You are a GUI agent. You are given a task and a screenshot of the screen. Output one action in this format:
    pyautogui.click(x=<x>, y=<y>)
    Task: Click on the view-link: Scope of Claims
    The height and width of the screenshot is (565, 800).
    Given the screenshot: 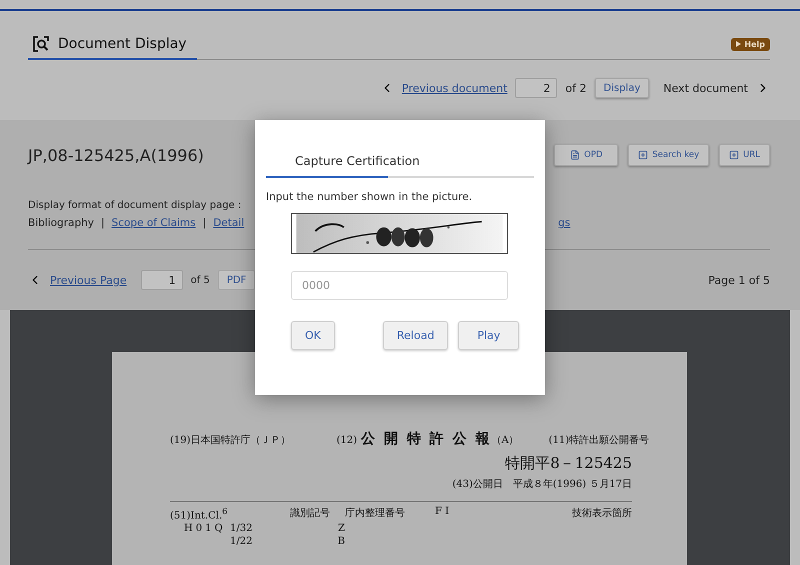 What is the action you would take?
    pyautogui.click(x=154, y=223)
    